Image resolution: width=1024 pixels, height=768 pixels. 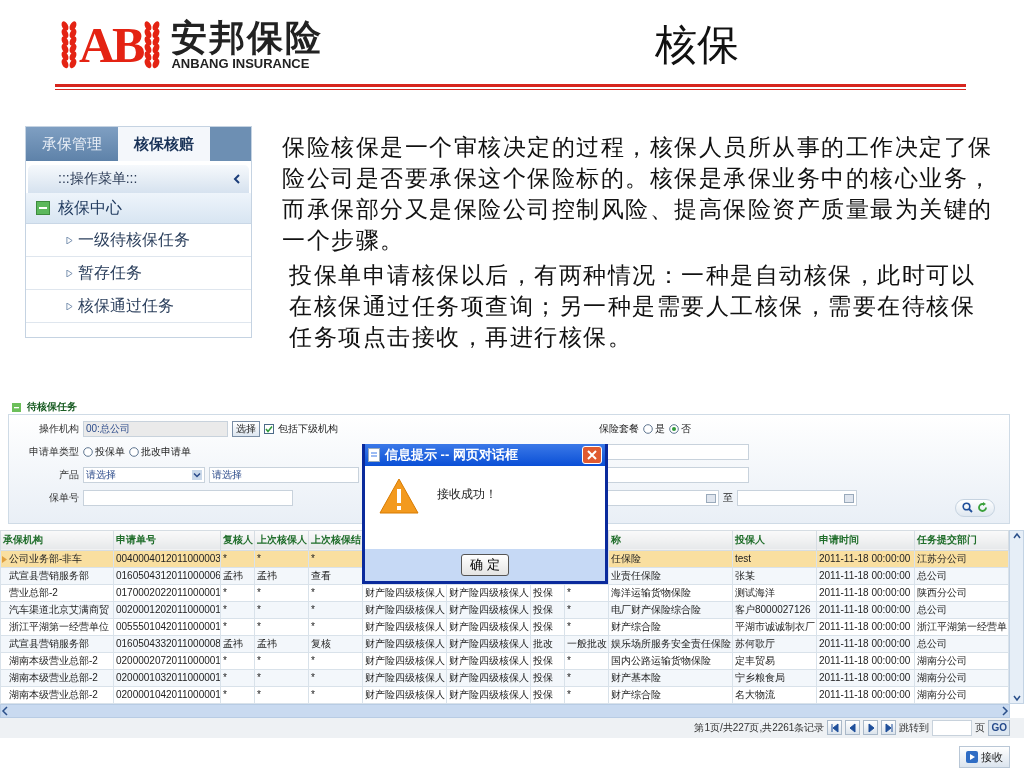 What do you see at coordinates (155, 429) in the screenshot?
I see `input-field: 00:总公司` at bounding box center [155, 429].